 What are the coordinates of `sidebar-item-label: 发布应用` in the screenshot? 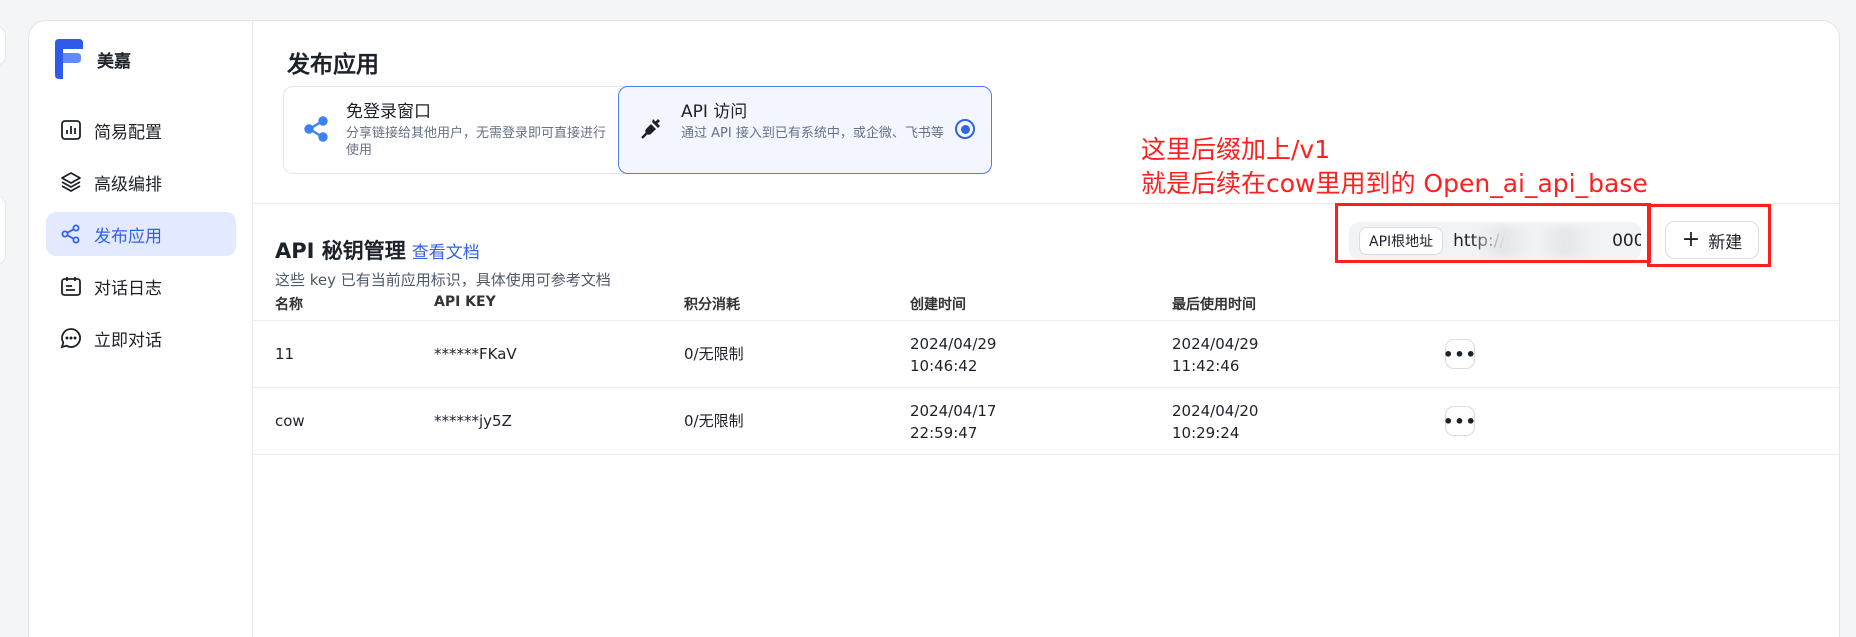 It's located at (128, 236).